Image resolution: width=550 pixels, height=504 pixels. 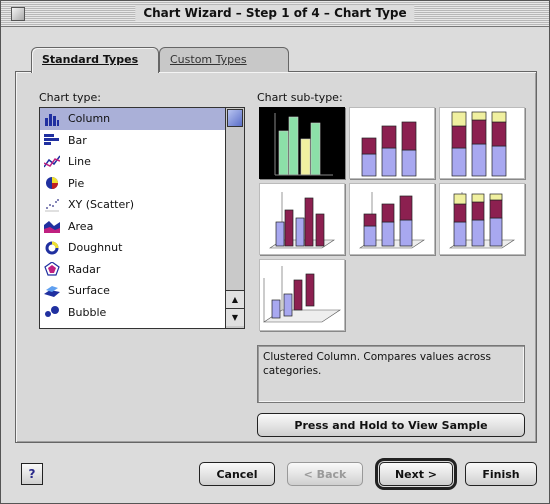 What do you see at coordinates (133, 119) in the screenshot?
I see `list-item-column: Column` at bounding box center [133, 119].